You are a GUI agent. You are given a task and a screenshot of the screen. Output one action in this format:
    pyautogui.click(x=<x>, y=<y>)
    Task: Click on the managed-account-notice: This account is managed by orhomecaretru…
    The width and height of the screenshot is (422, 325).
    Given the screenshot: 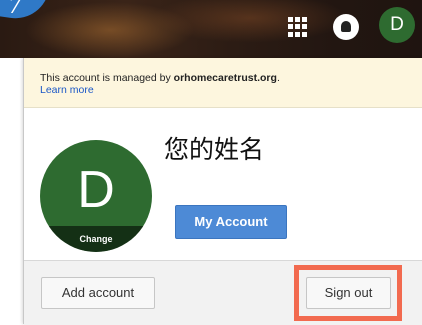 What is the action you would take?
    pyautogui.click(x=223, y=83)
    